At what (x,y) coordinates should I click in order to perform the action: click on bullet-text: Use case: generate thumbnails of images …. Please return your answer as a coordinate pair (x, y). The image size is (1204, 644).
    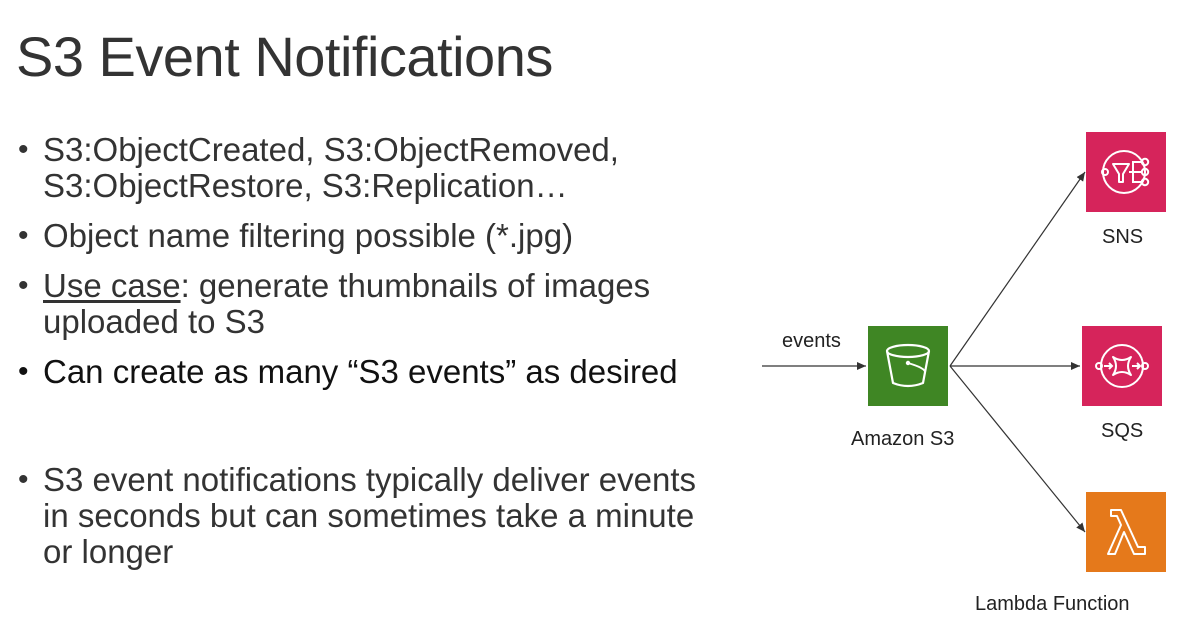
    Looking at the image, I should click on (395, 304).